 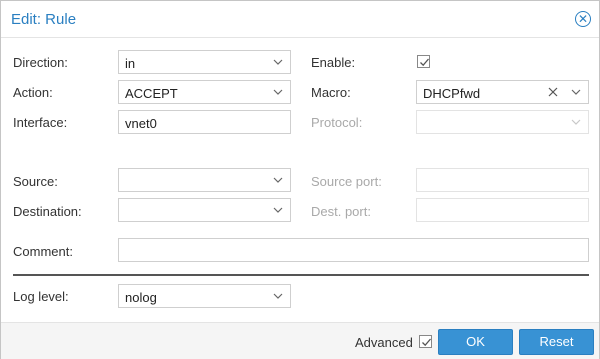 I want to click on protocol-label: Protocol:, so click(x=337, y=122).